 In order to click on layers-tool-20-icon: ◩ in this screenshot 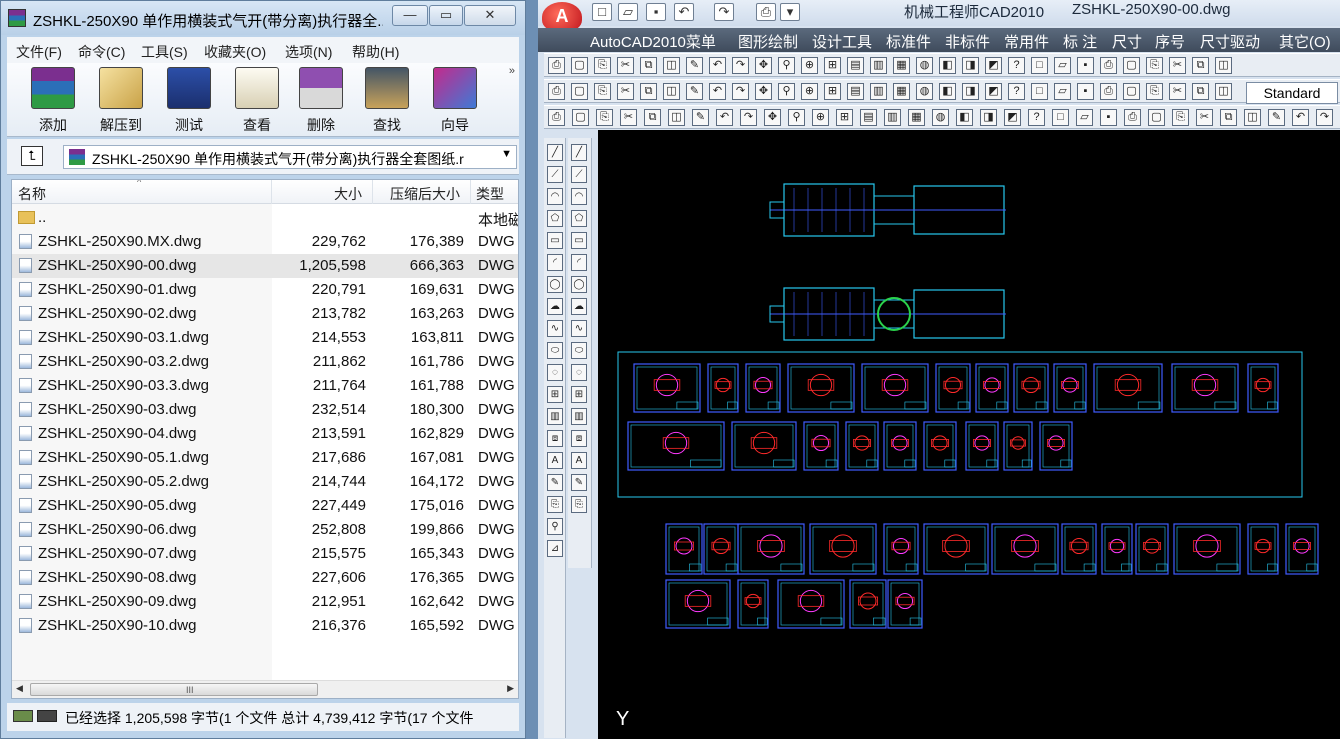, I will do `click(1012, 117)`.